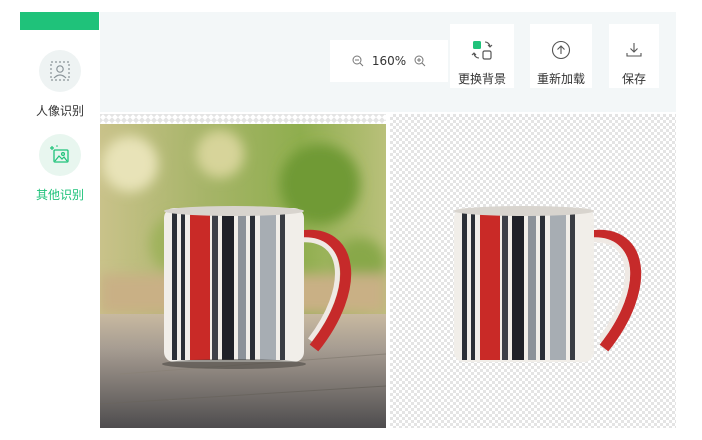 The image size is (702, 440). I want to click on save-button: 保存, so click(634, 56).